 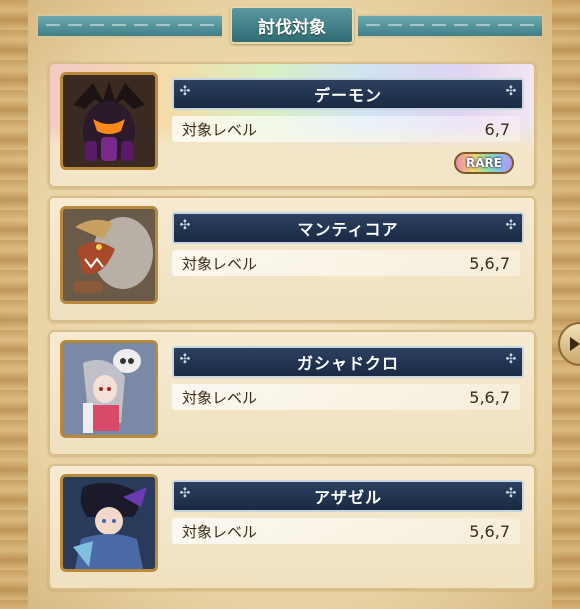 What do you see at coordinates (346, 129) in the screenshot?
I see `target-level-row: 対象レベル 6,7` at bounding box center [346, 129].